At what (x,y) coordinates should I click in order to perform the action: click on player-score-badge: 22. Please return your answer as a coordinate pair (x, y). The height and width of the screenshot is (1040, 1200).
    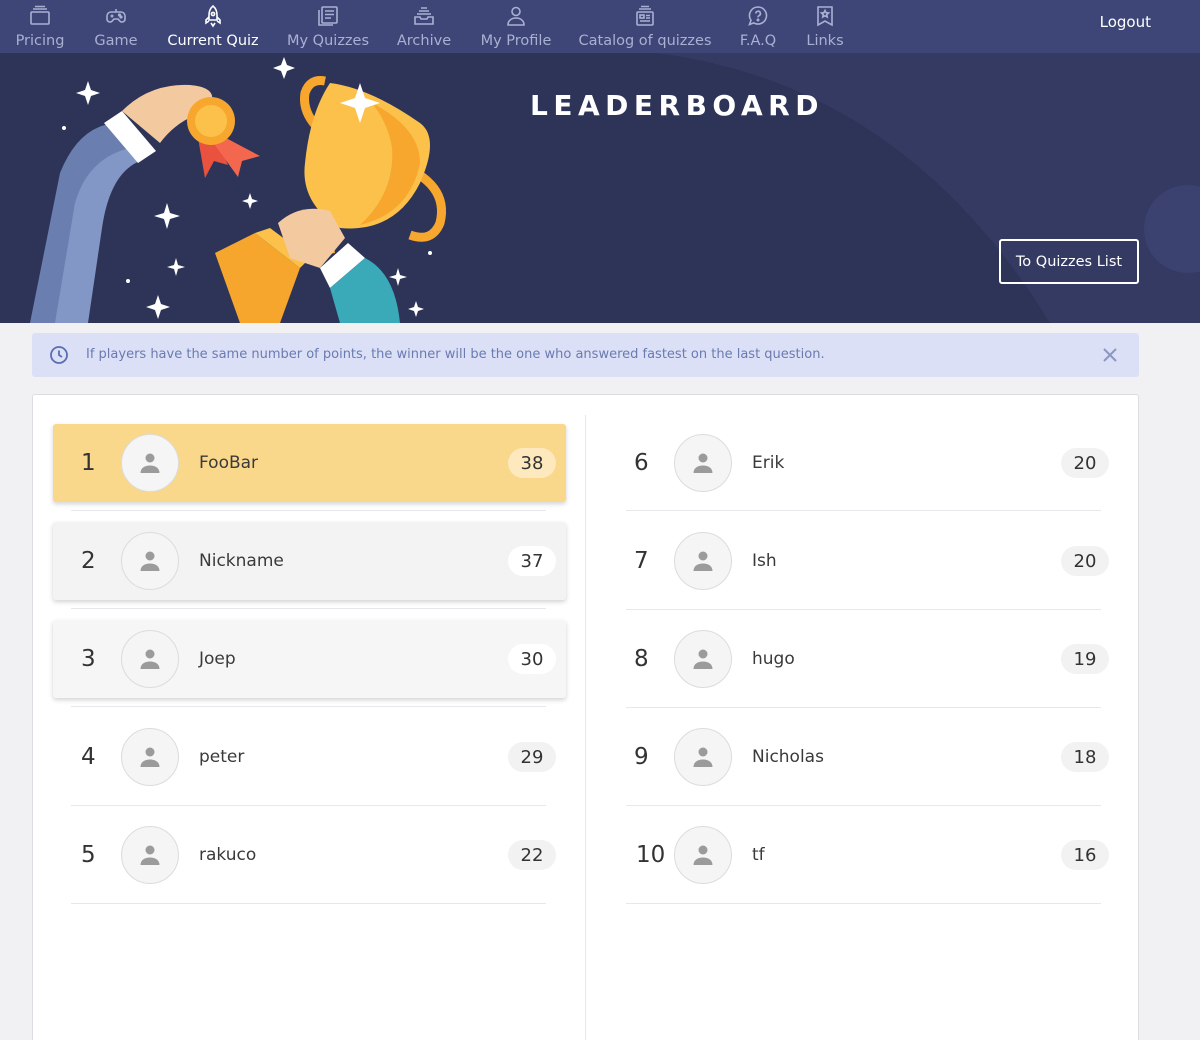
    Looking at the image, I should click on (532, 855).